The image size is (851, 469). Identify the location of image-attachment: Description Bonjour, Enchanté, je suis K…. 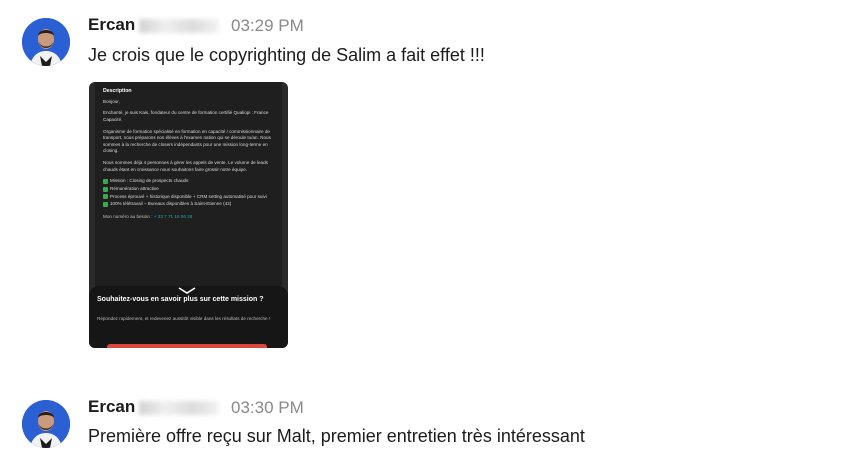
(188, 215).